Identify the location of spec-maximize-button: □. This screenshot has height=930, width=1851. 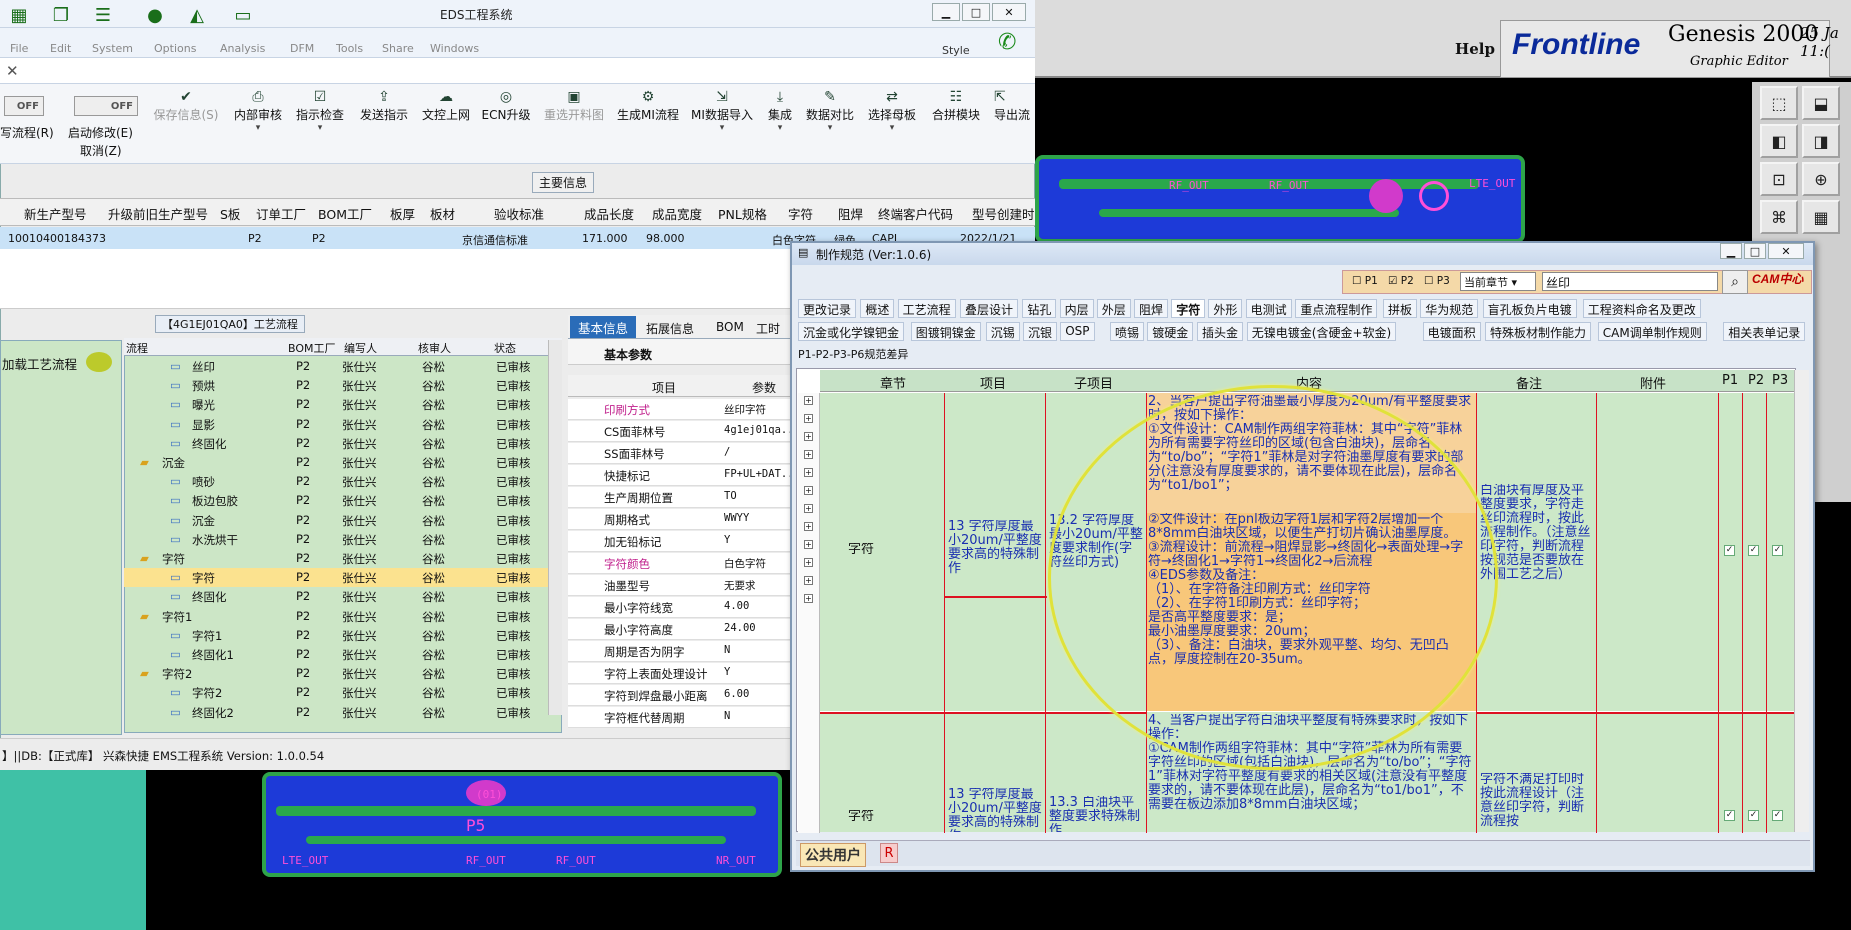
(1755, 251).